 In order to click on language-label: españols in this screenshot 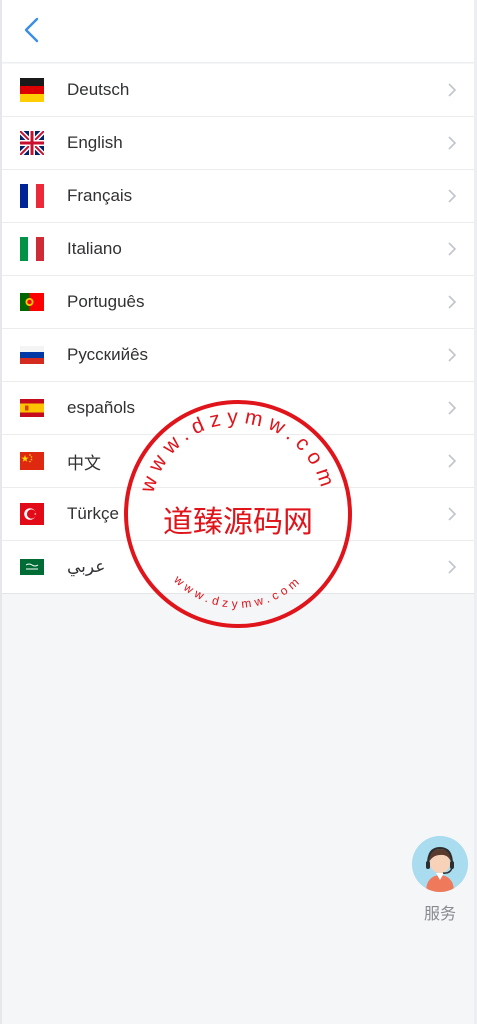, I will do `click(101, 407)`.